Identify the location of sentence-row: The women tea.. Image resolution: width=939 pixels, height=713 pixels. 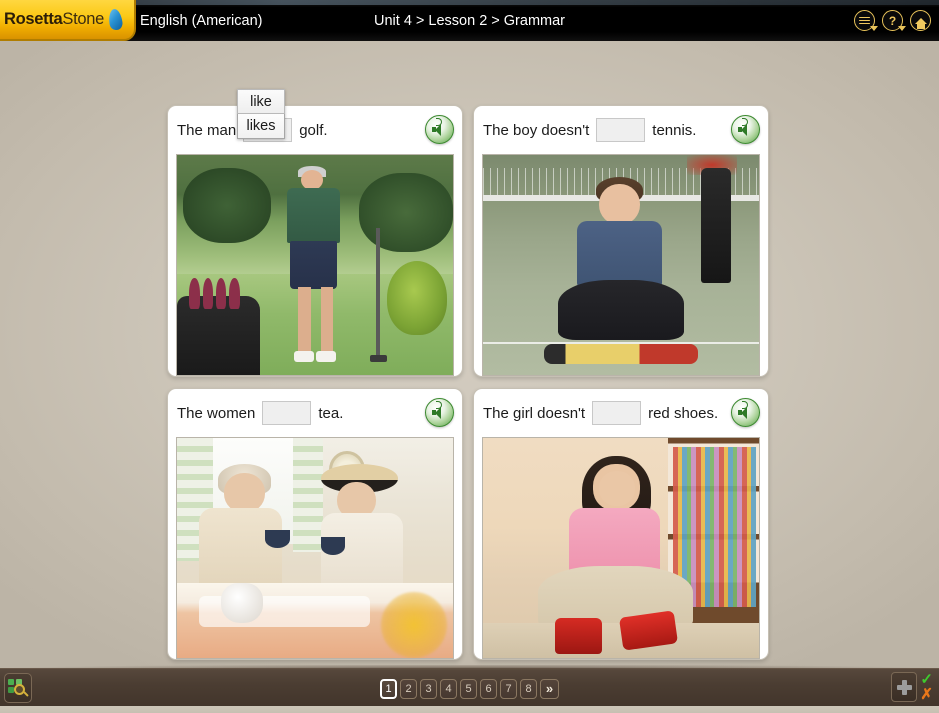
(315, 413).